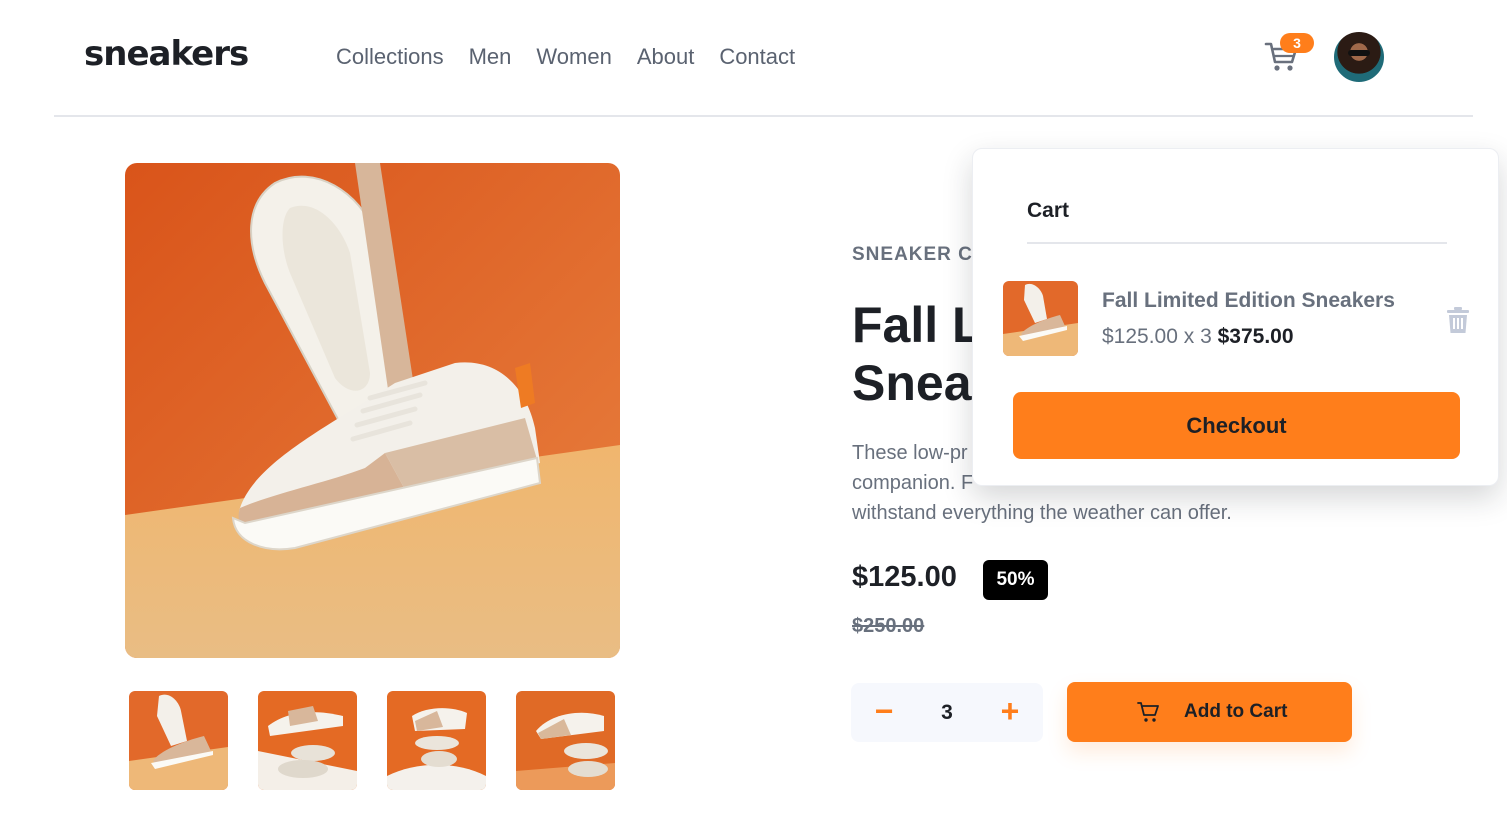 The height and width of the screenshot is (821, 1507). What do you see at coordinates (1148, 712) in the screenshot?
I see `cart-icon` at bounding box center [1148, 712].